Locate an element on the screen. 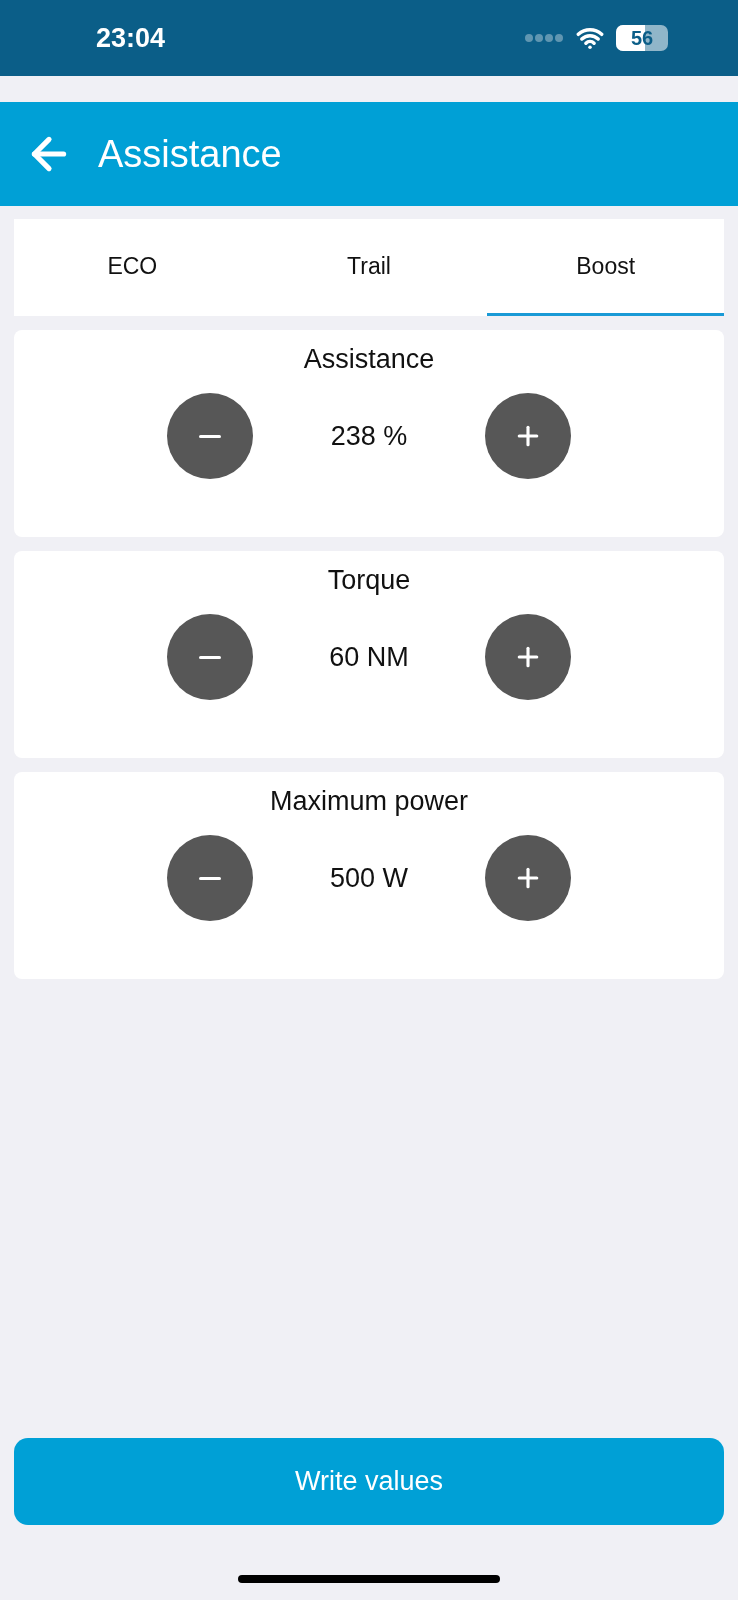 Image resolution: width=738 pixels, height=1600 pixels. page-title: Assistance is located at coordinates (190, 154).